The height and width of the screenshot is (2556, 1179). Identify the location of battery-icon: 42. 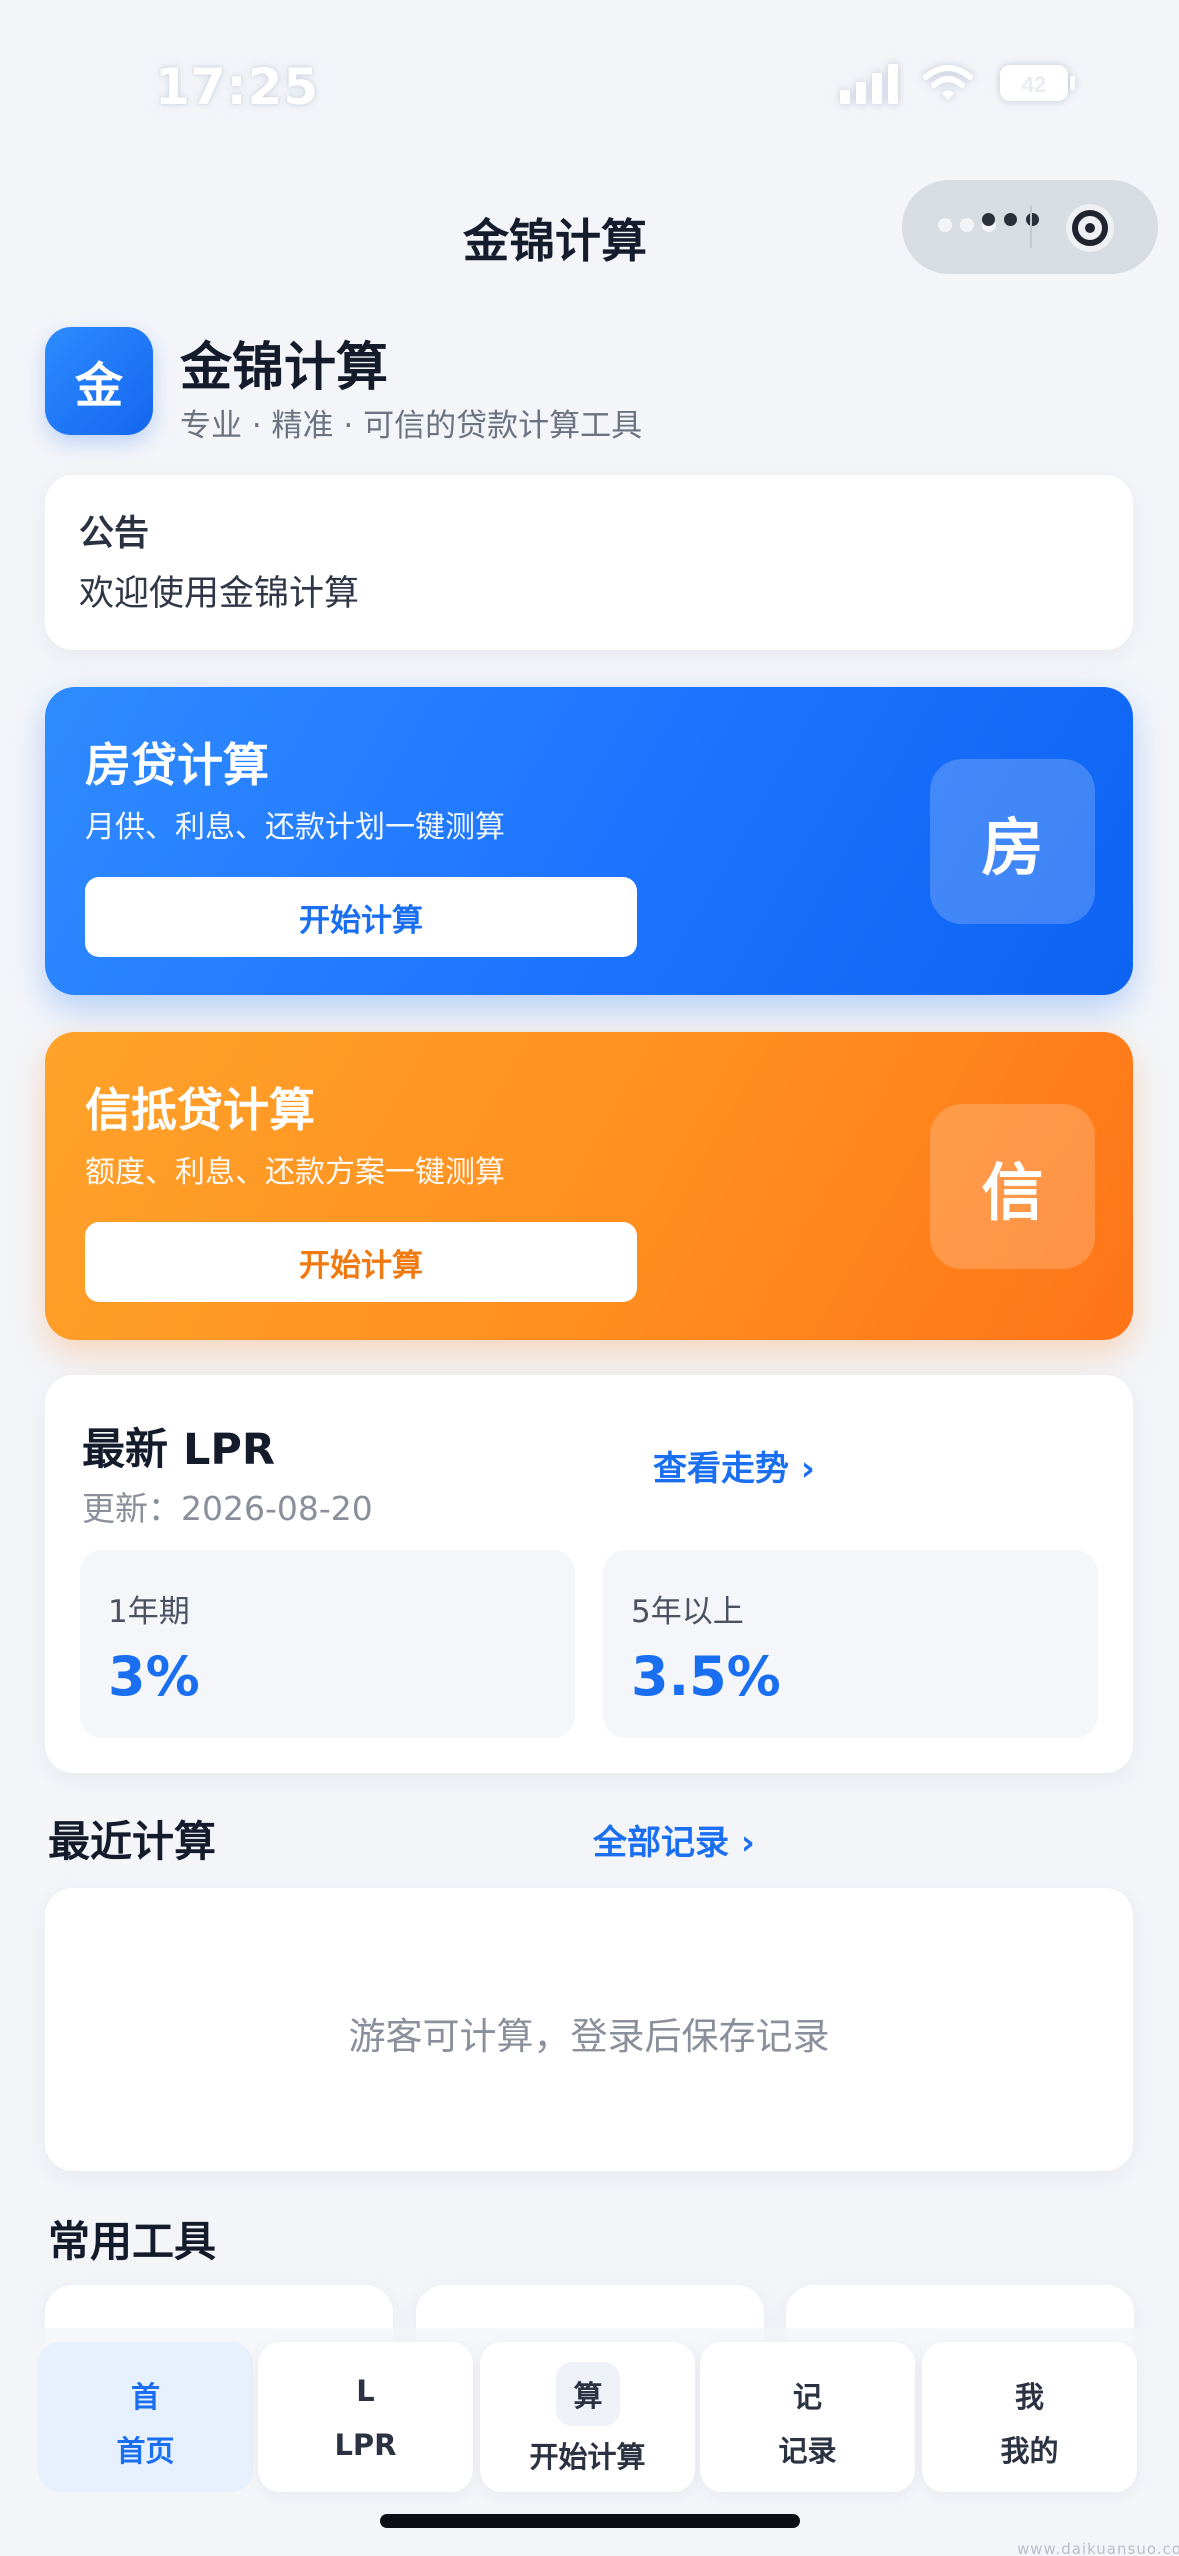
(1038, 83).